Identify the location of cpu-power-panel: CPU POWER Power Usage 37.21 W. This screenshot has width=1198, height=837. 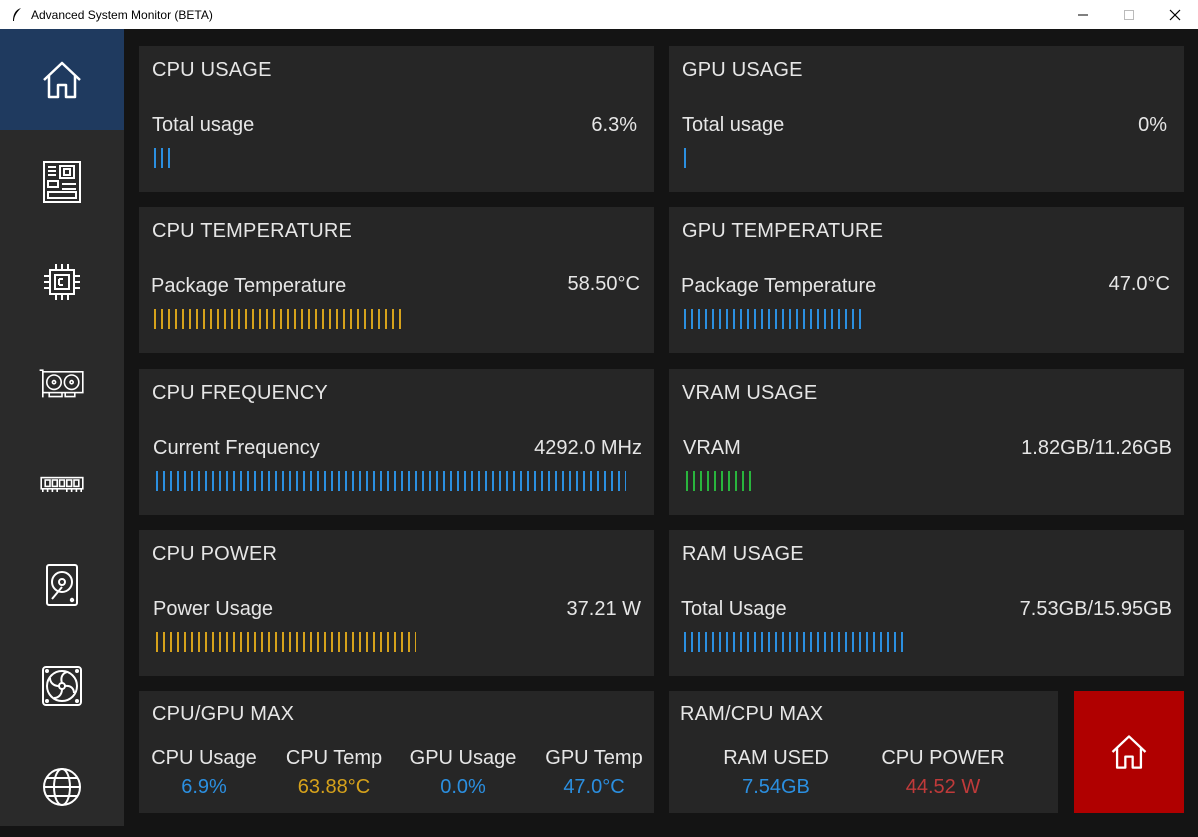
(396, 603).